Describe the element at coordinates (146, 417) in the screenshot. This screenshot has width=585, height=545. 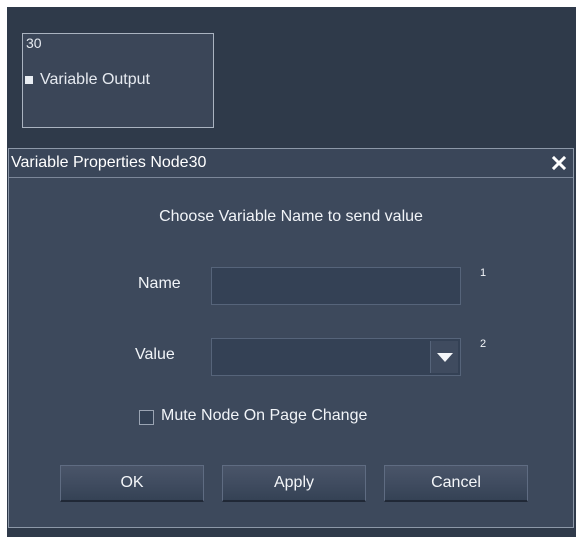
I see `mute-checkbox` at that location.